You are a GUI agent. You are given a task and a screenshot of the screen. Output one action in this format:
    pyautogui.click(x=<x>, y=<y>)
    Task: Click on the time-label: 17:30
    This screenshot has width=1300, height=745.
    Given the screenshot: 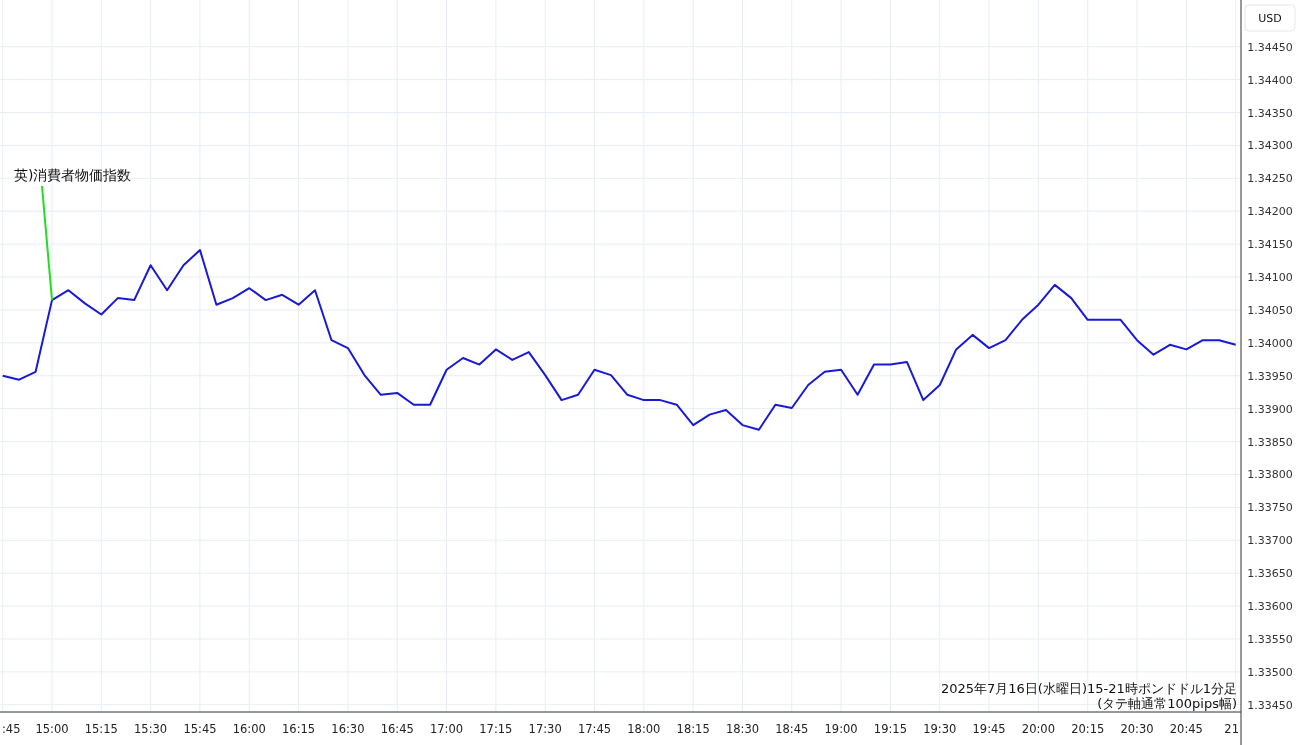 What is the action you would take?
    pyautogui.click(x=545, y=729)
    